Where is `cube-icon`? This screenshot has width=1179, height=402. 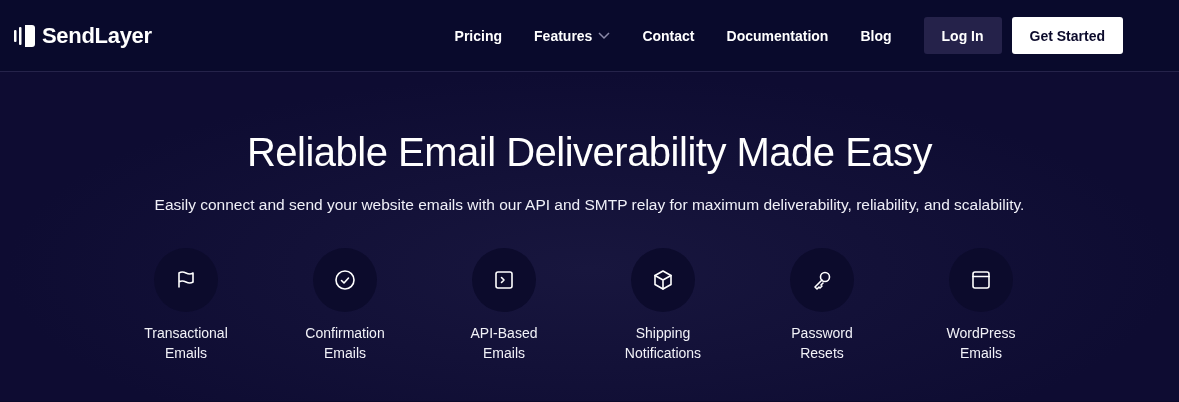
cube-icon is located at coordinates (663, 280).